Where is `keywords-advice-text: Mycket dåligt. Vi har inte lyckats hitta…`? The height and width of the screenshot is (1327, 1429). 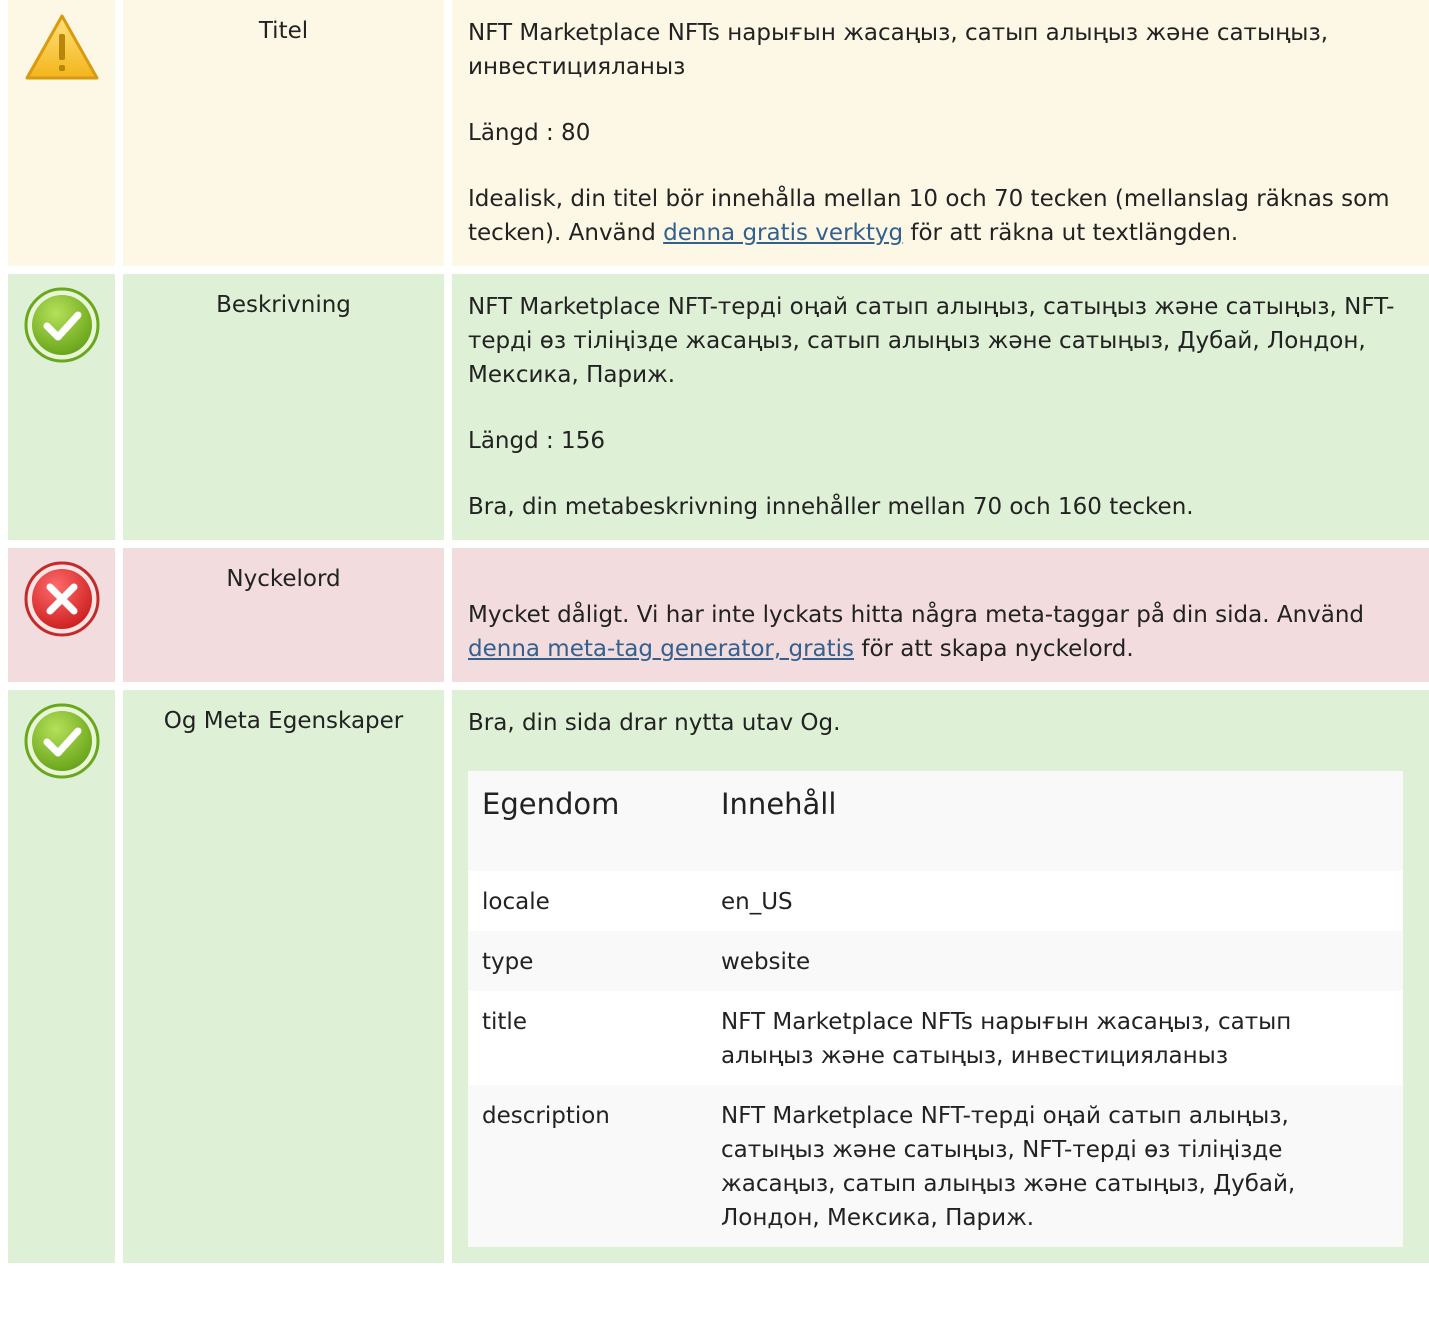
keywords-advice-text: Mycket dåligt. Vi har inte lyckats hitta… is located at coordinates (916, 615).